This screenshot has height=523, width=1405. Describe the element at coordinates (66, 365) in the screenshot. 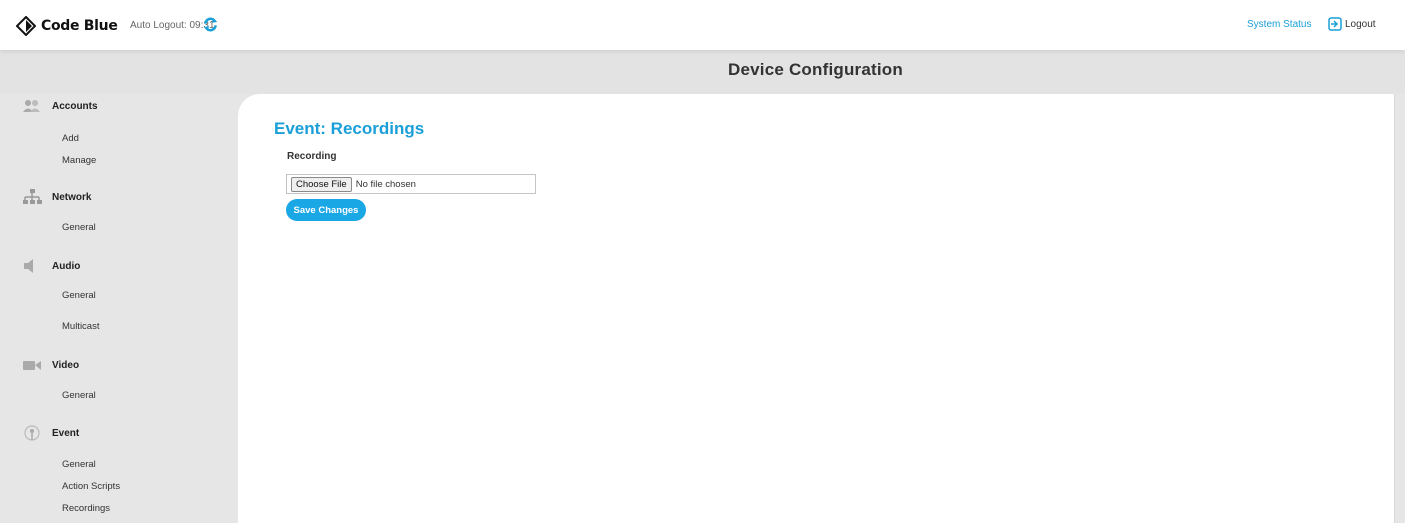

I see `sidebar-section-label: Video` at that location.